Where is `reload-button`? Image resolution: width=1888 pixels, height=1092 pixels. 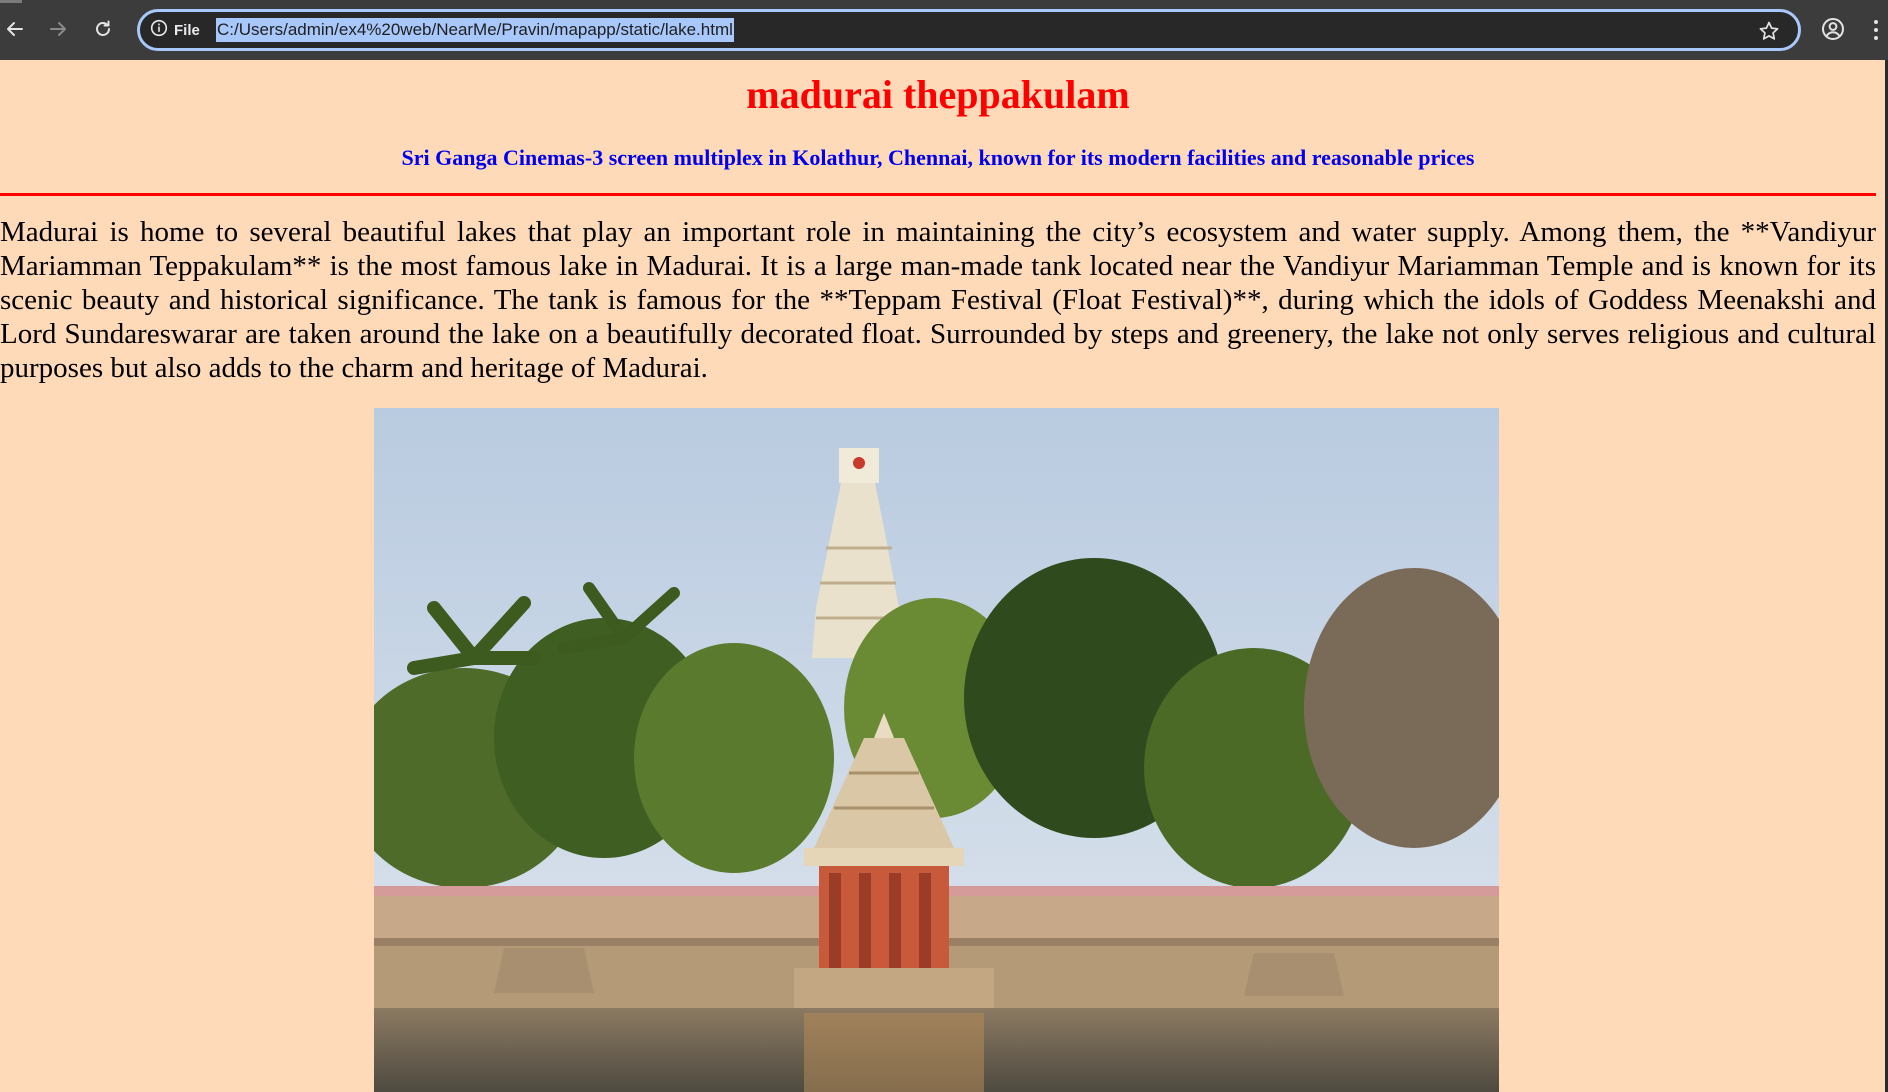 reload-button is located at coordinates (103, 29).